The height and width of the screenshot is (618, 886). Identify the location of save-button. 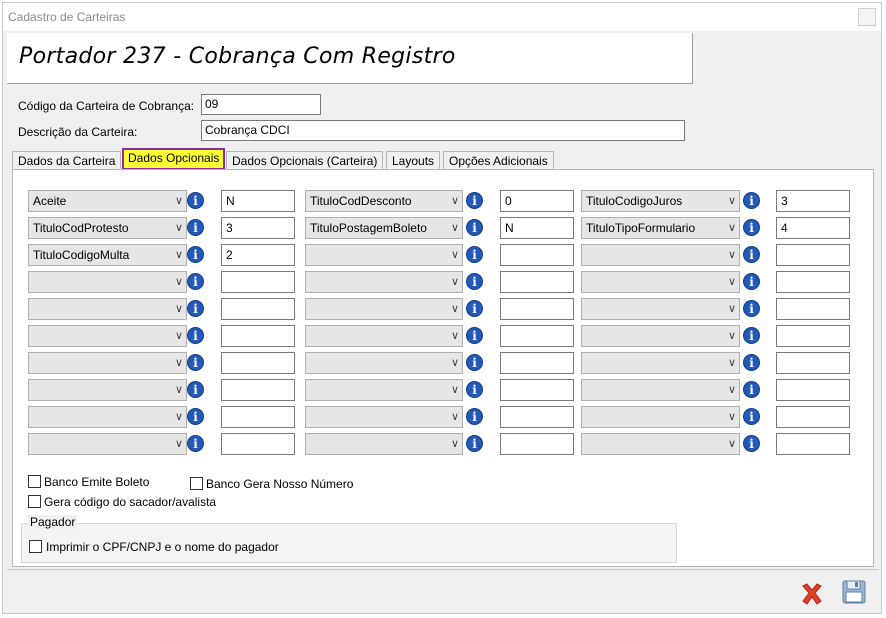
(854, 592).